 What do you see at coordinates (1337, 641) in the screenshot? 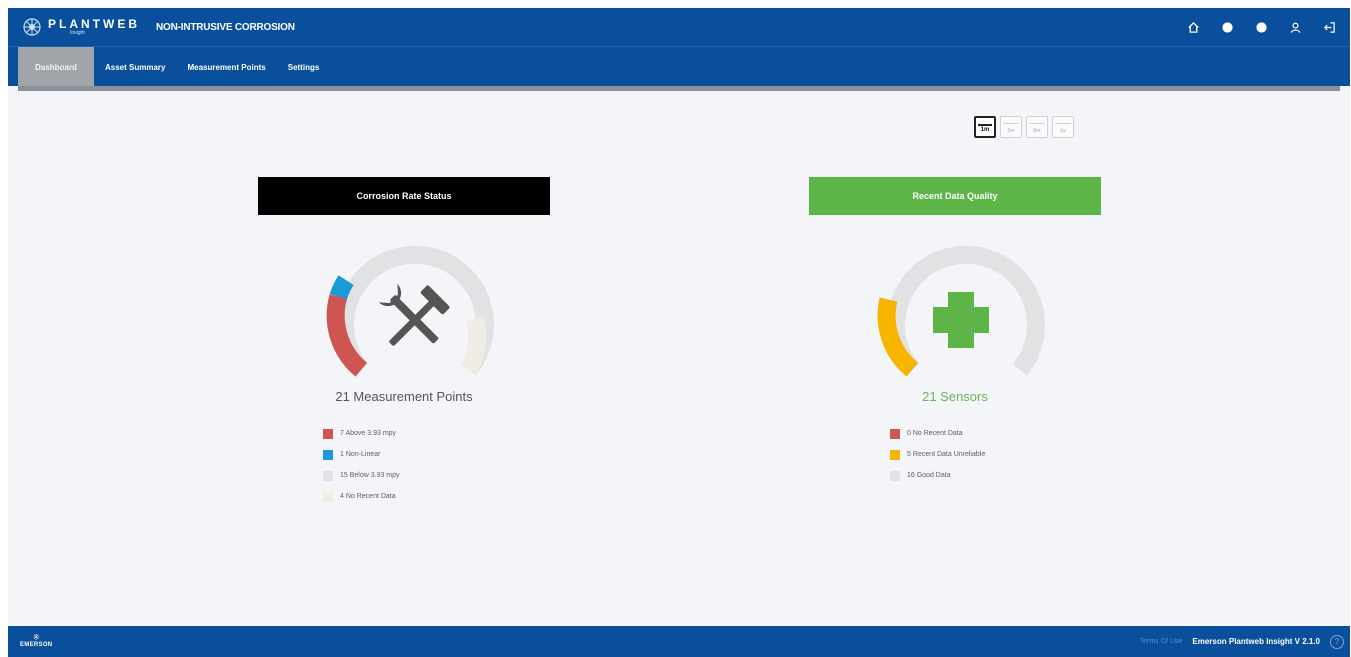
I see `help-icon: ?` at bounding box center [1337, 641].